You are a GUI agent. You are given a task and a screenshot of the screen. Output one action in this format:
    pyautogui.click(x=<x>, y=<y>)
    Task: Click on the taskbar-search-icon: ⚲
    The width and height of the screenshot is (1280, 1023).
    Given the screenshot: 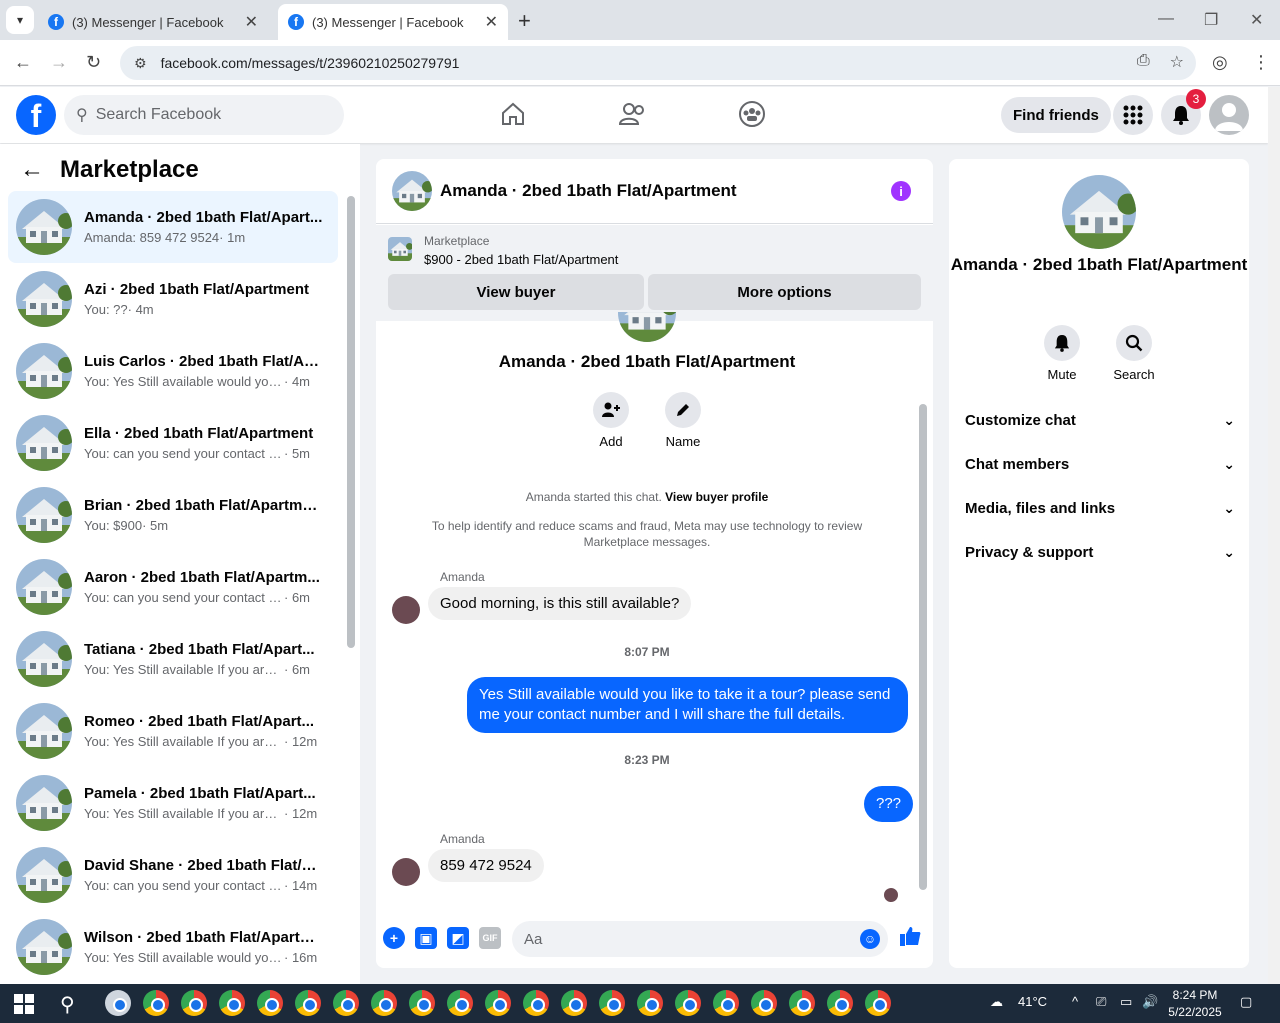 What is the action you would take?
    pyautogui.click(x=67, y=1004)
    